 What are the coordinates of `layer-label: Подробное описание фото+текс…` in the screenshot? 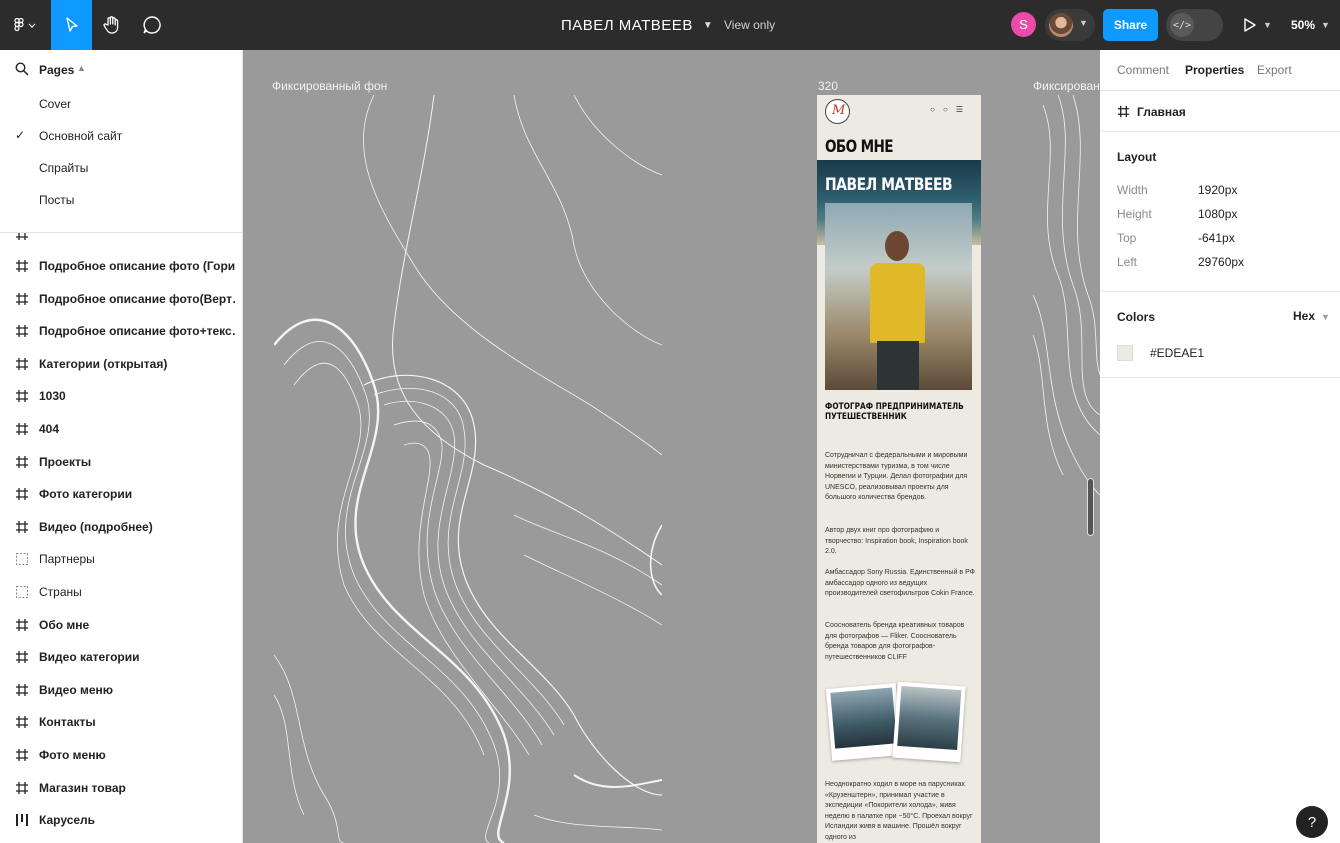 It's located at (137, 331).